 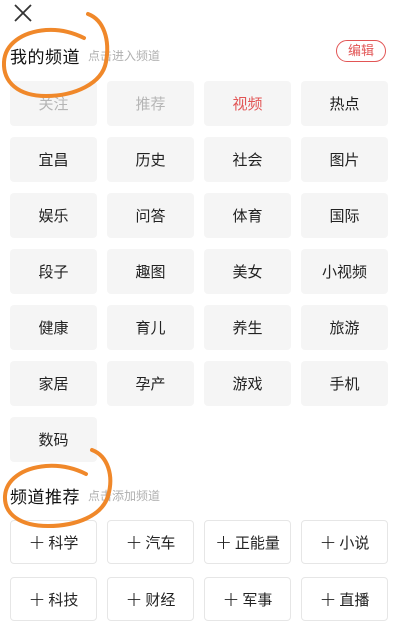 I want to click on channel-chip: 社会, so click(x=247, y=159).